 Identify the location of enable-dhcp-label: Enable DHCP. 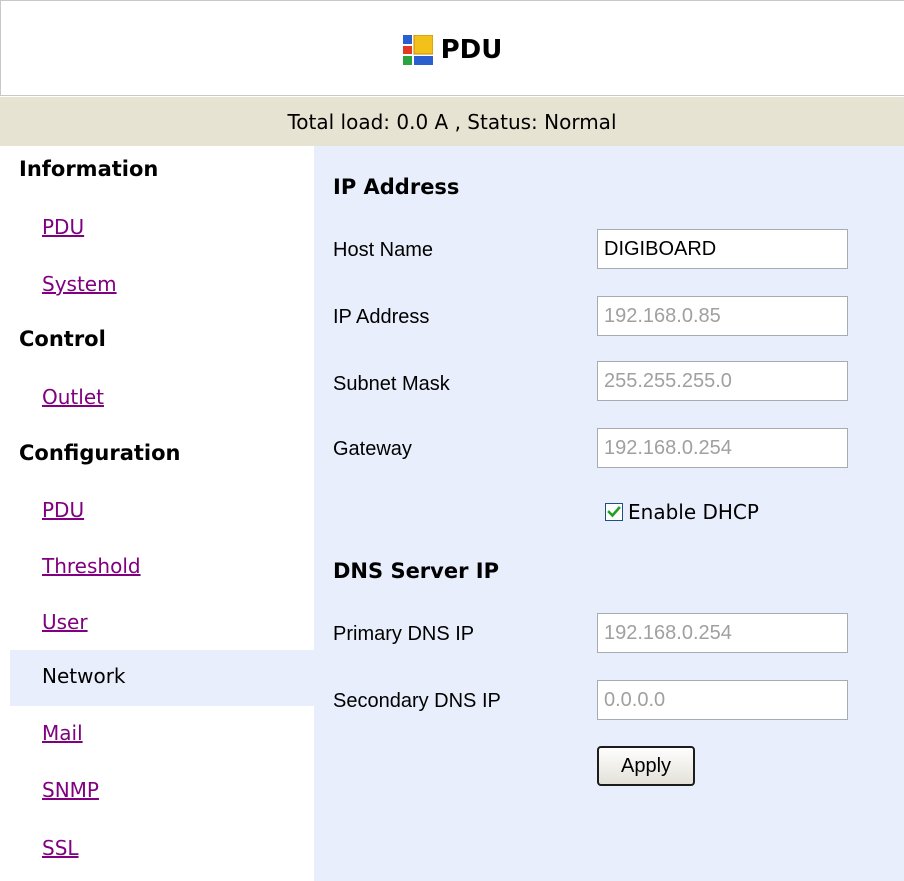
(693, 512).